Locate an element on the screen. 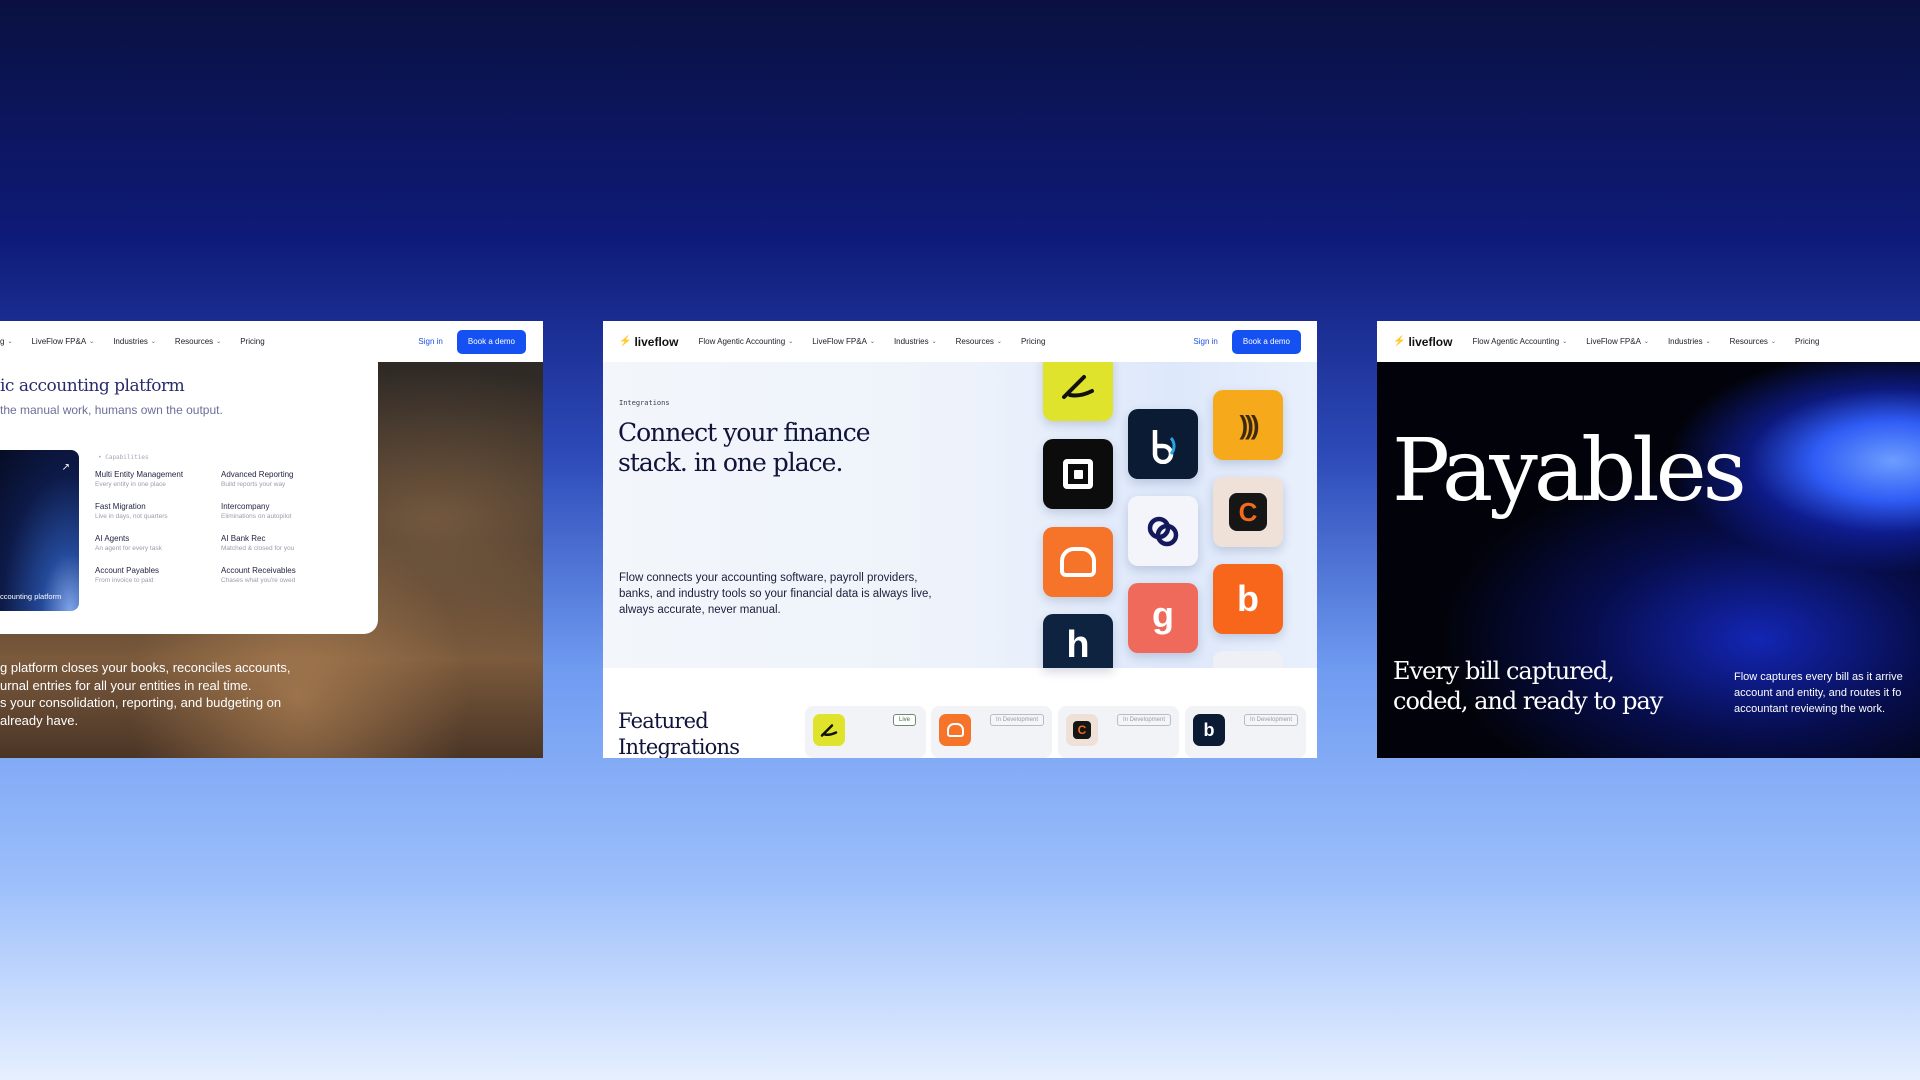 Image resolution: width=1920 pixels, height=1080 pixels. featured-card-2: In Development is located at coordinates (991, 732).